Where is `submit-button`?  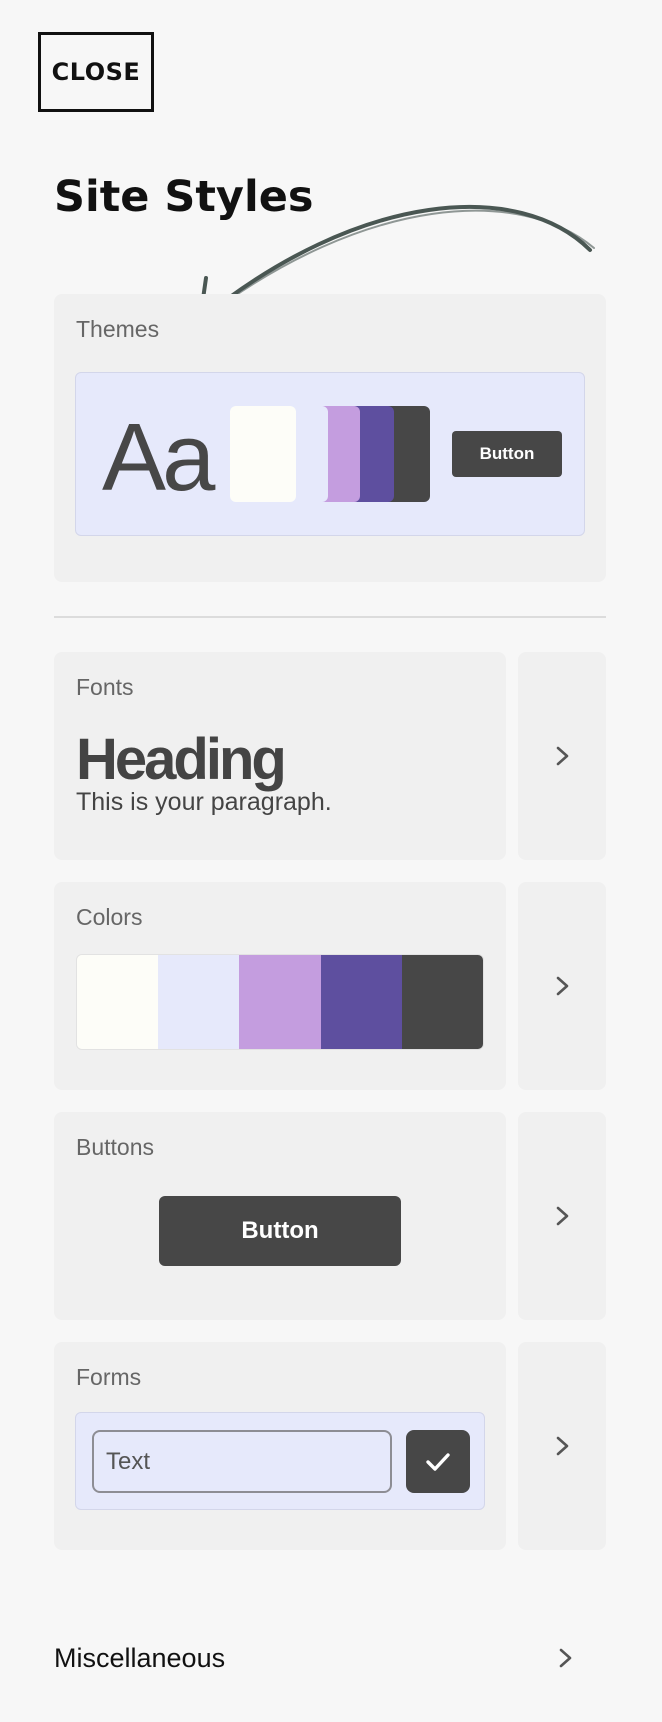
submit-button is located at coordinates (438, 1461).